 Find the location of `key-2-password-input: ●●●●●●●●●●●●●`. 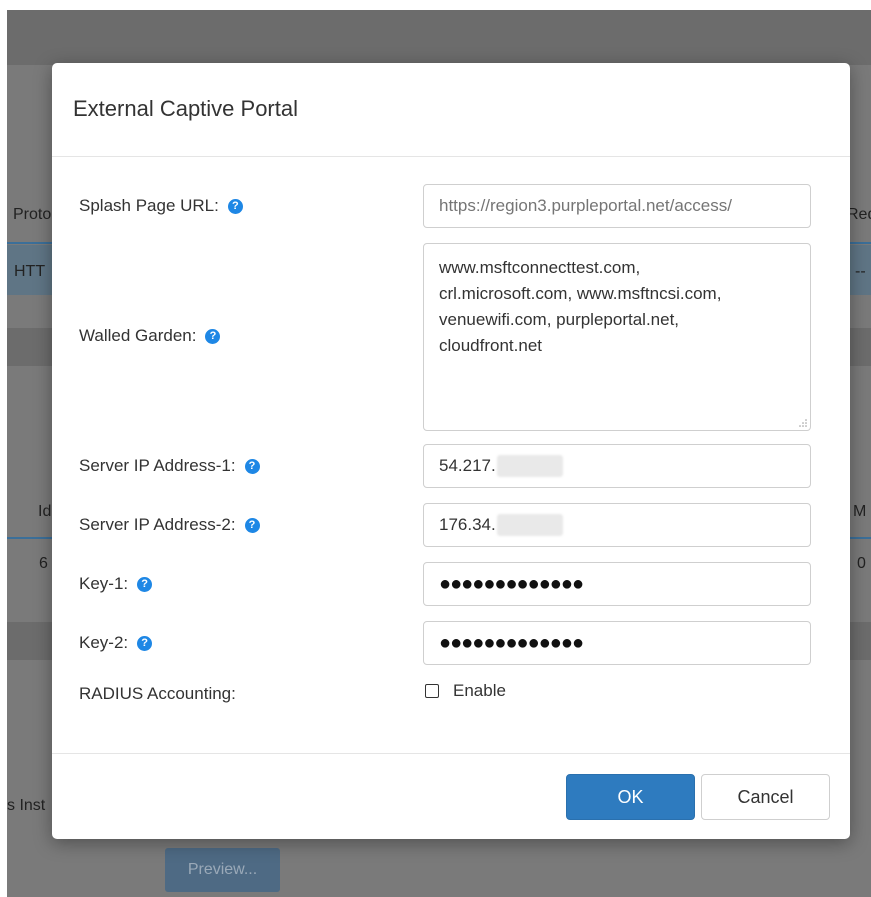

key-2-password-input: ●●●●●●●●●●●●● is located at coordinates (617, 643).